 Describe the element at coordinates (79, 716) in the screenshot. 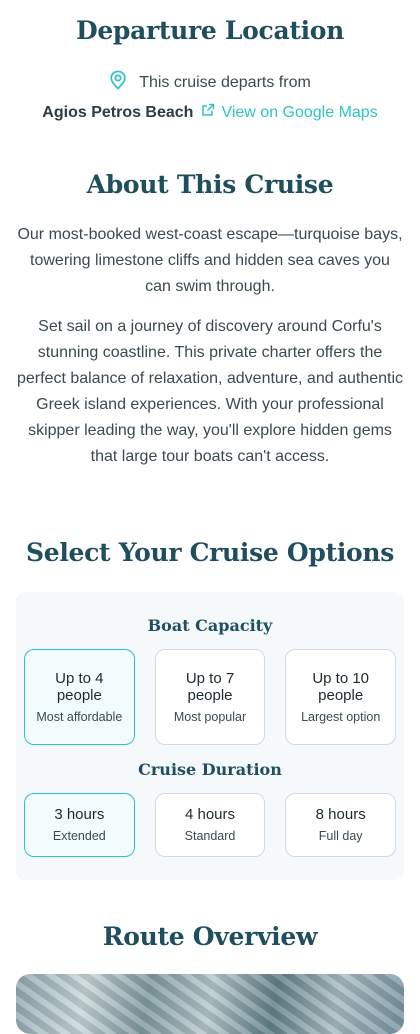

I see `option-sublabel: Most affordable` at that location.